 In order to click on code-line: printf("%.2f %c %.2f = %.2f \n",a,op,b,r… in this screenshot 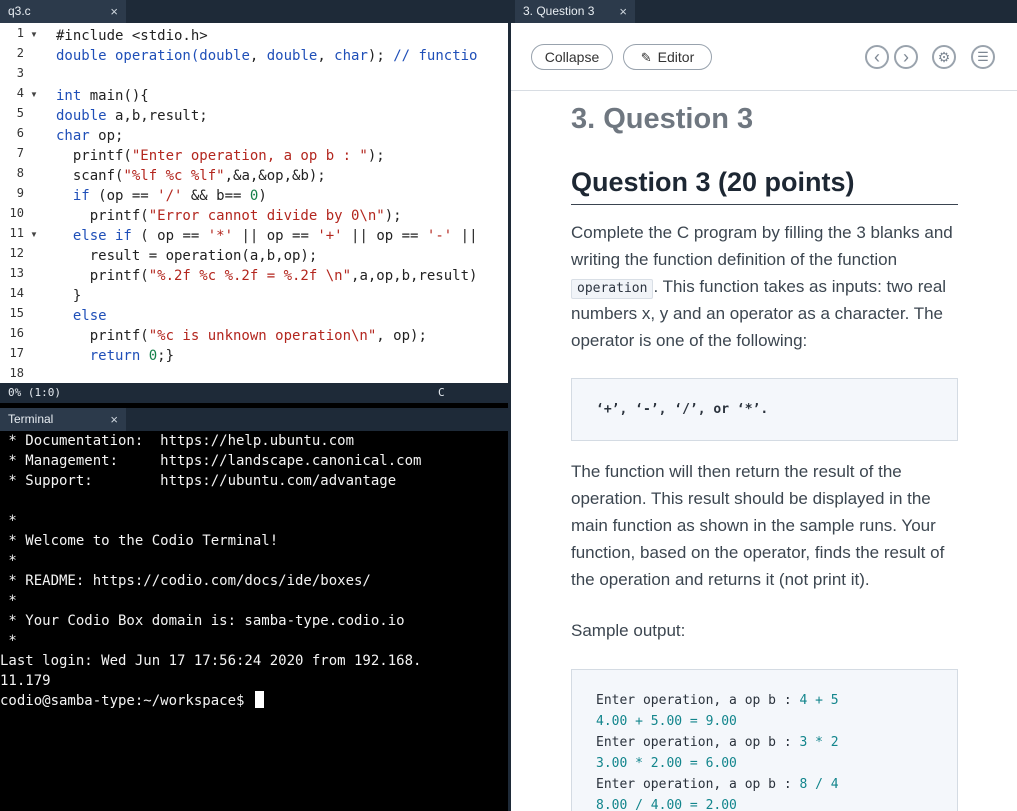, I will do `click(267, 276)`.